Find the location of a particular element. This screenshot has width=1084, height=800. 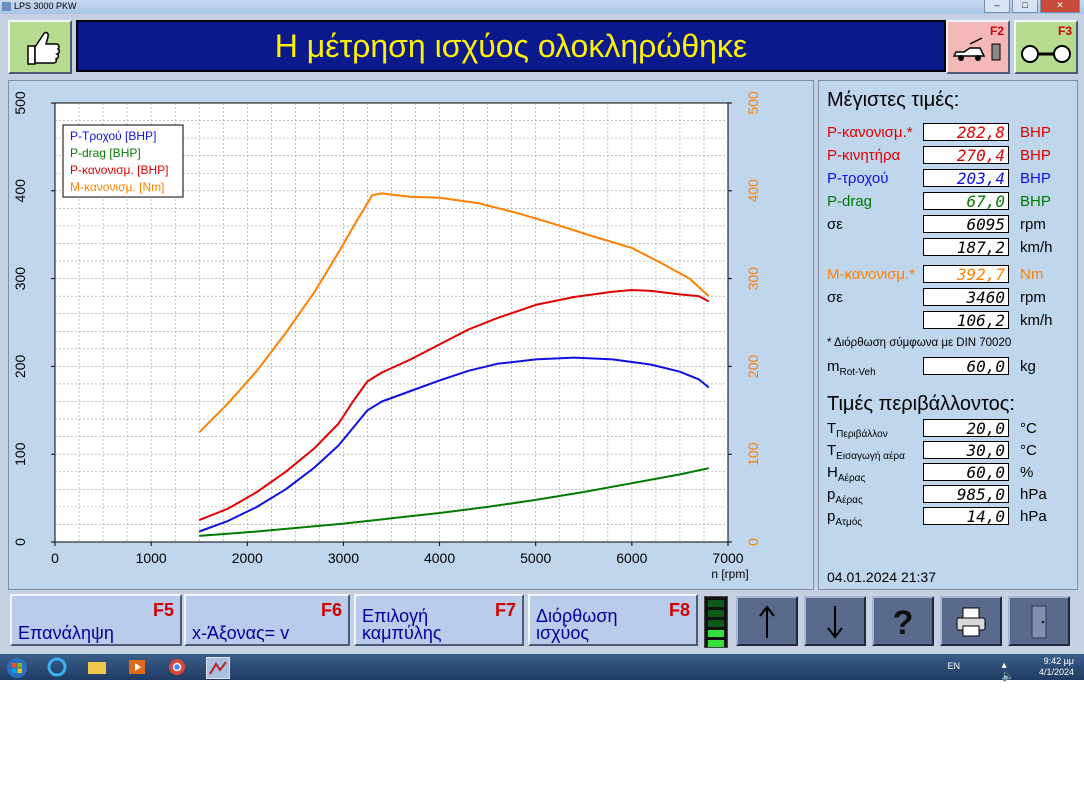

fkey-f6-button: F6 x-Άξονας= v is located at coordinates (267, 620).